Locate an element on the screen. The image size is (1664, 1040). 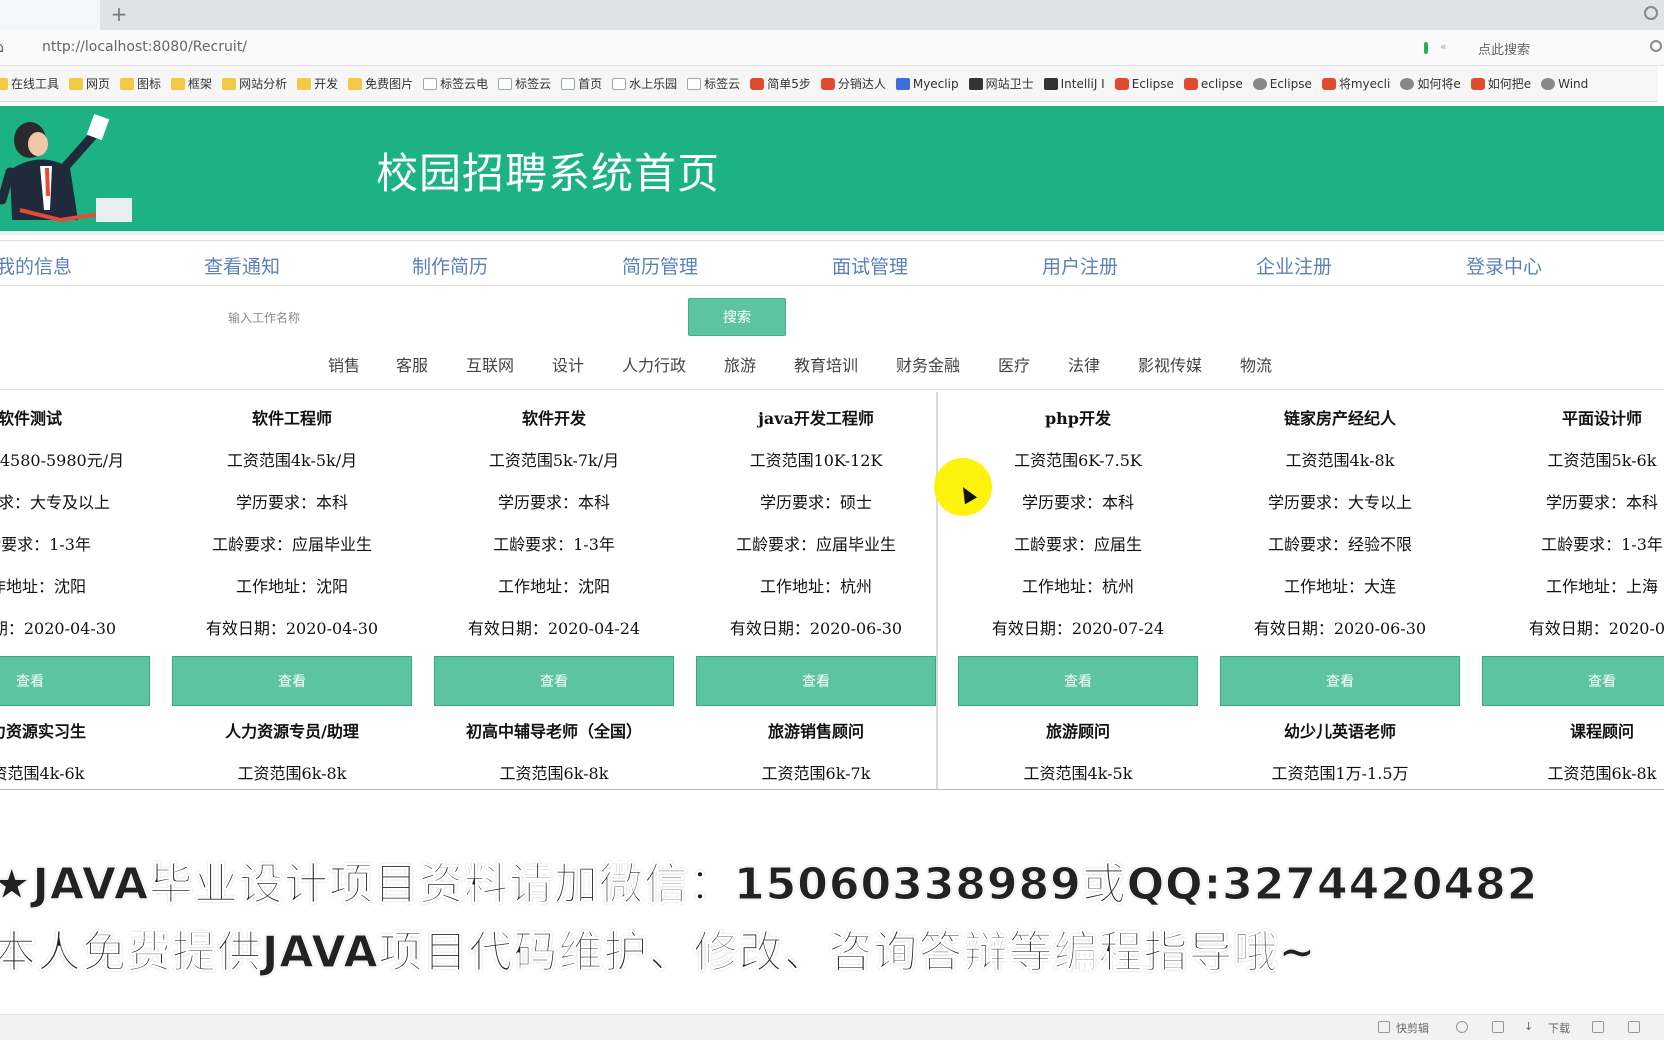
job-title: 人力资源实习生 is located at coordinates (75, 730).